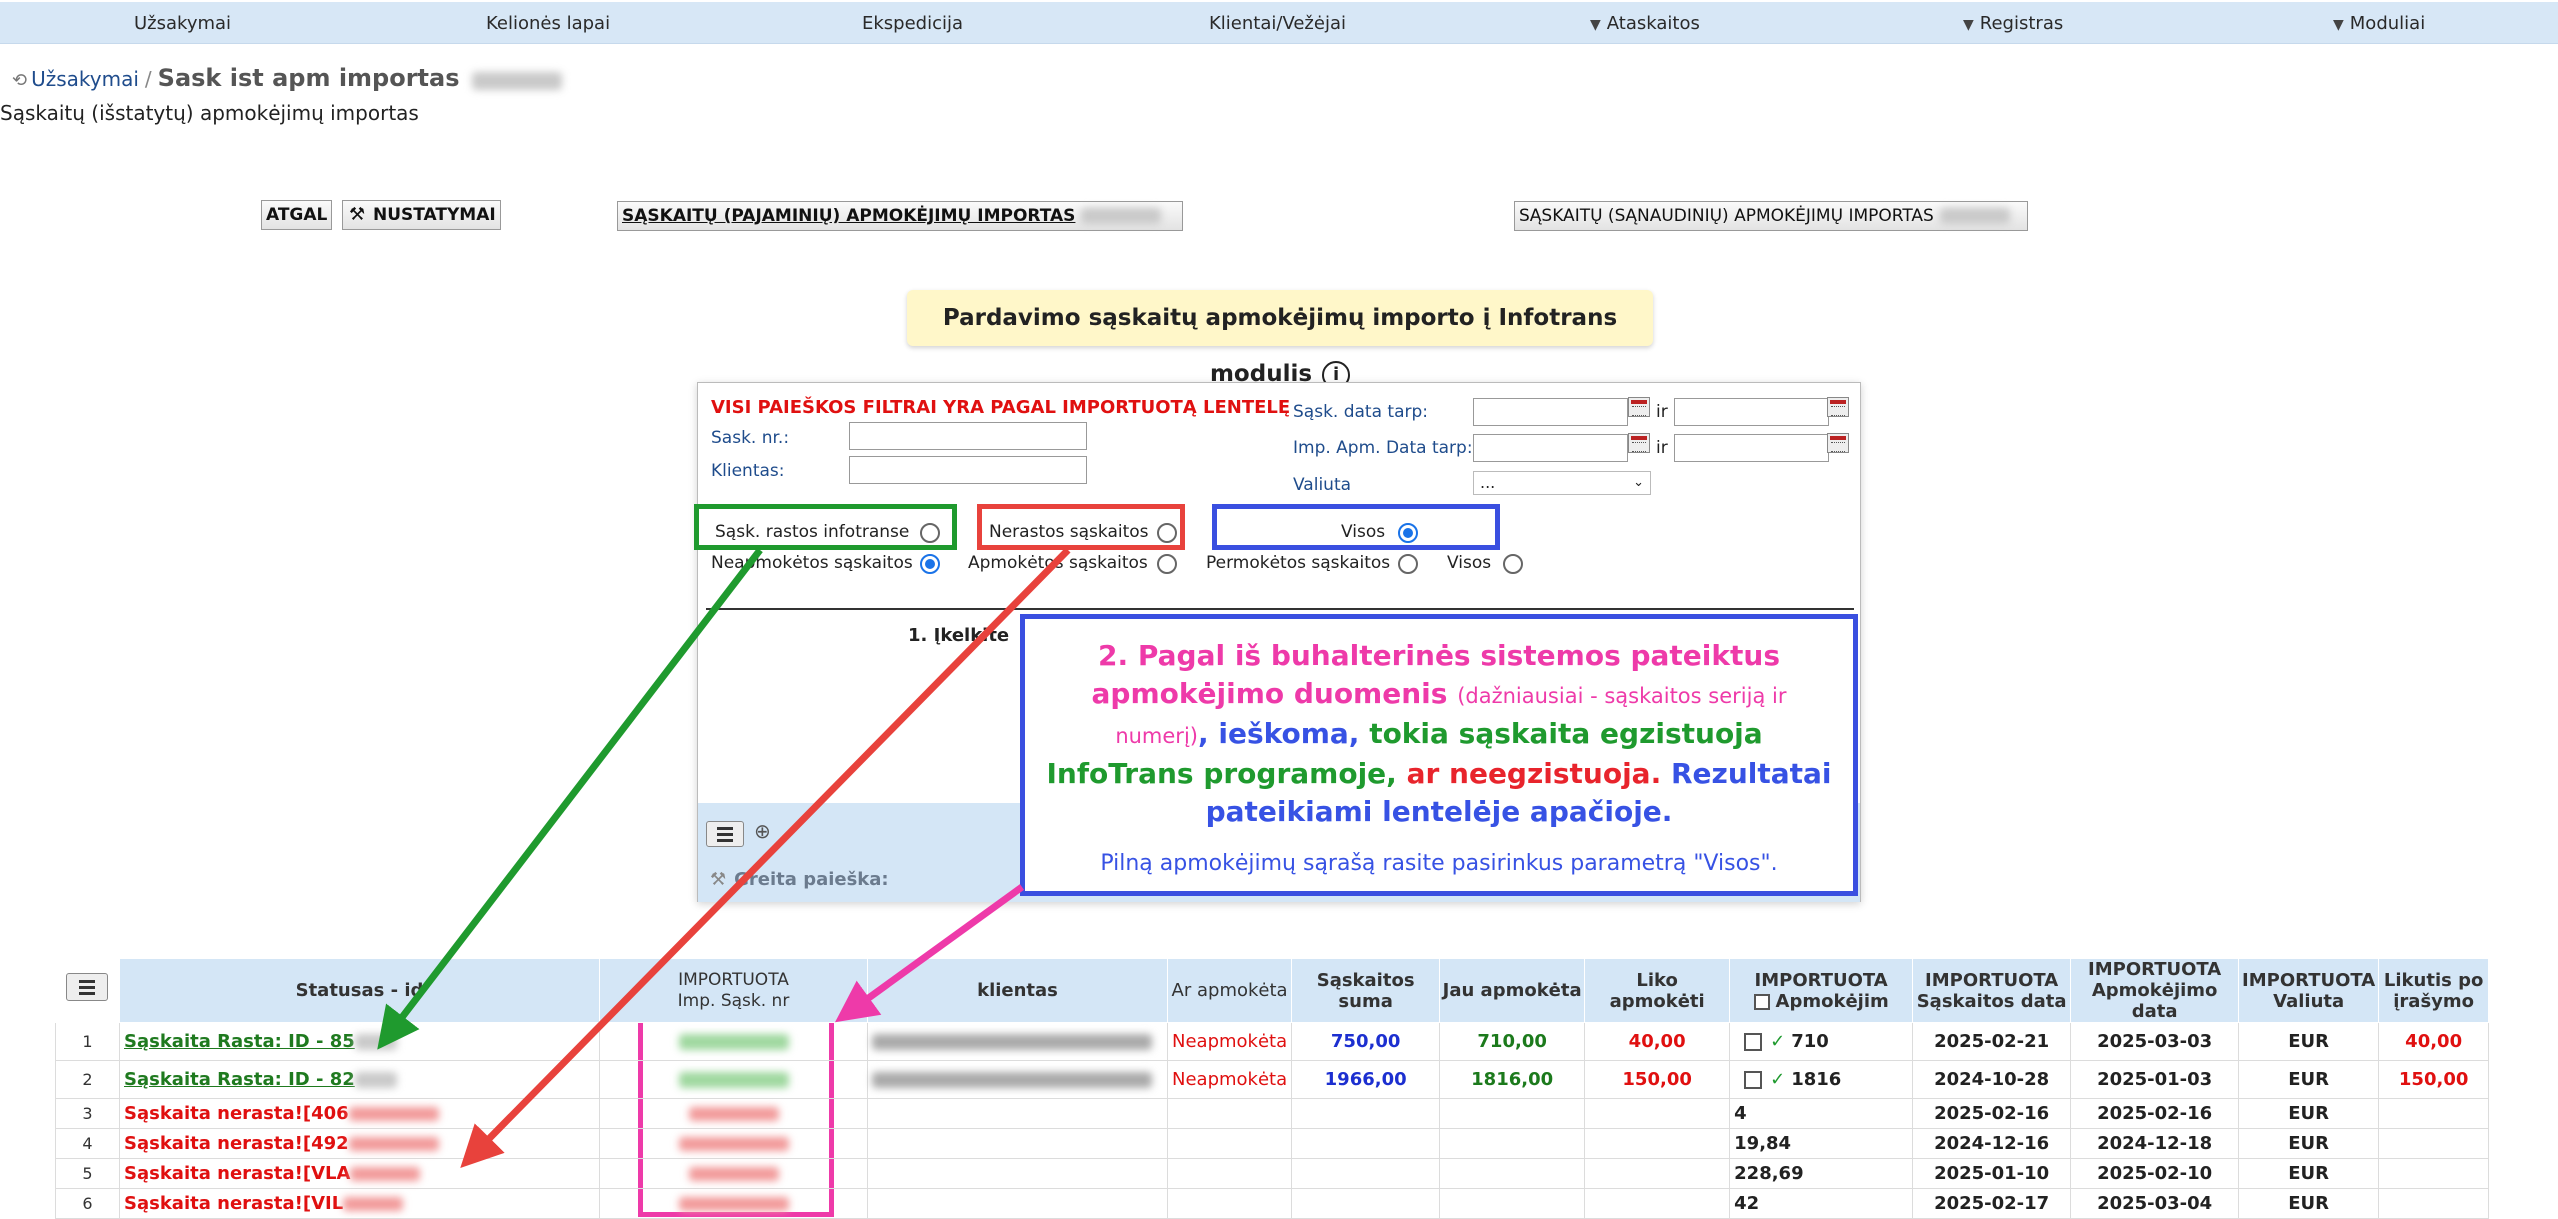 This screenshot has height=1219, width=2558. I want to click on imported-payment-date-header: IMPORTUOTA Apmokėjimo data, so click(2155, 990).